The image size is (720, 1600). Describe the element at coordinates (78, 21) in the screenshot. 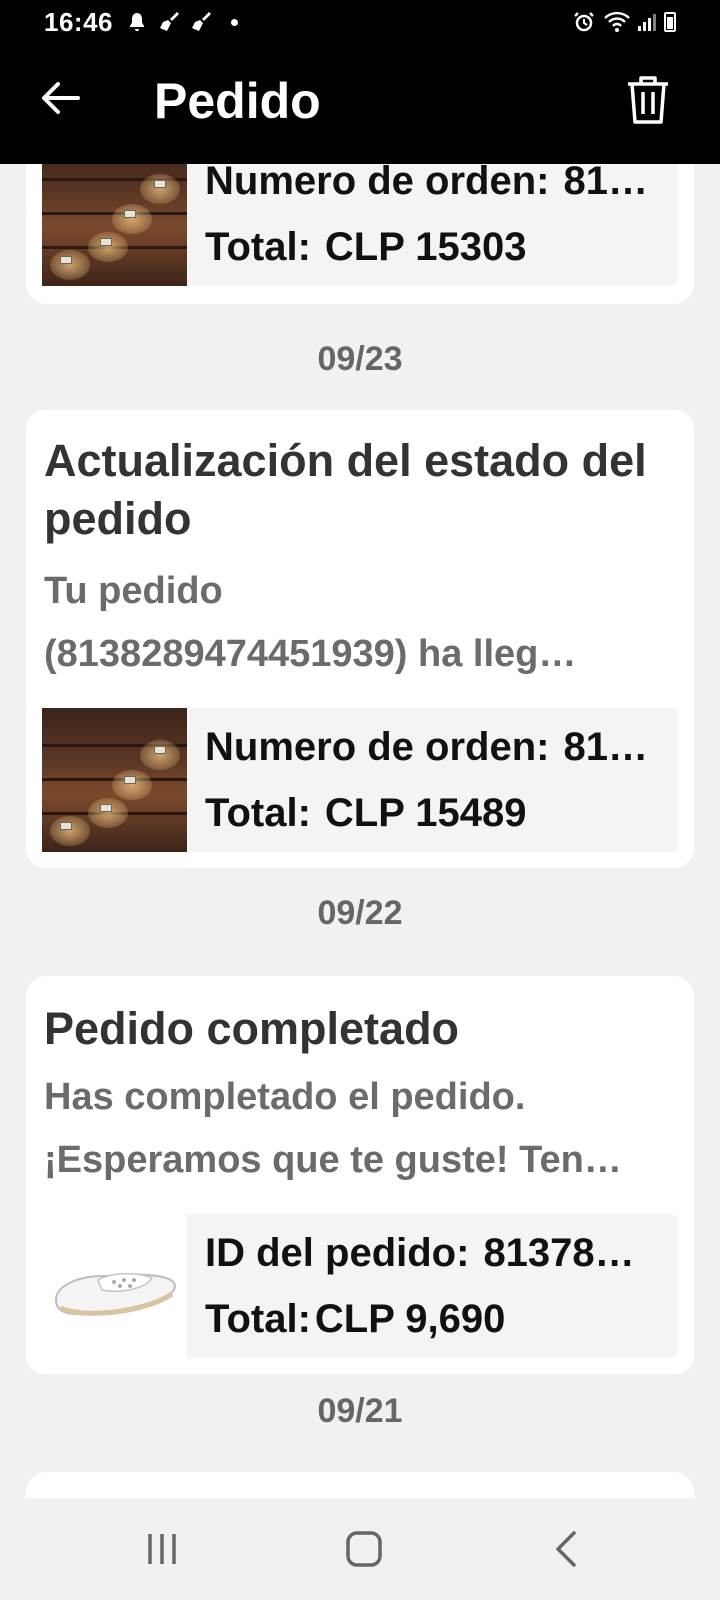

I see `status-time: 16:46` at that location.